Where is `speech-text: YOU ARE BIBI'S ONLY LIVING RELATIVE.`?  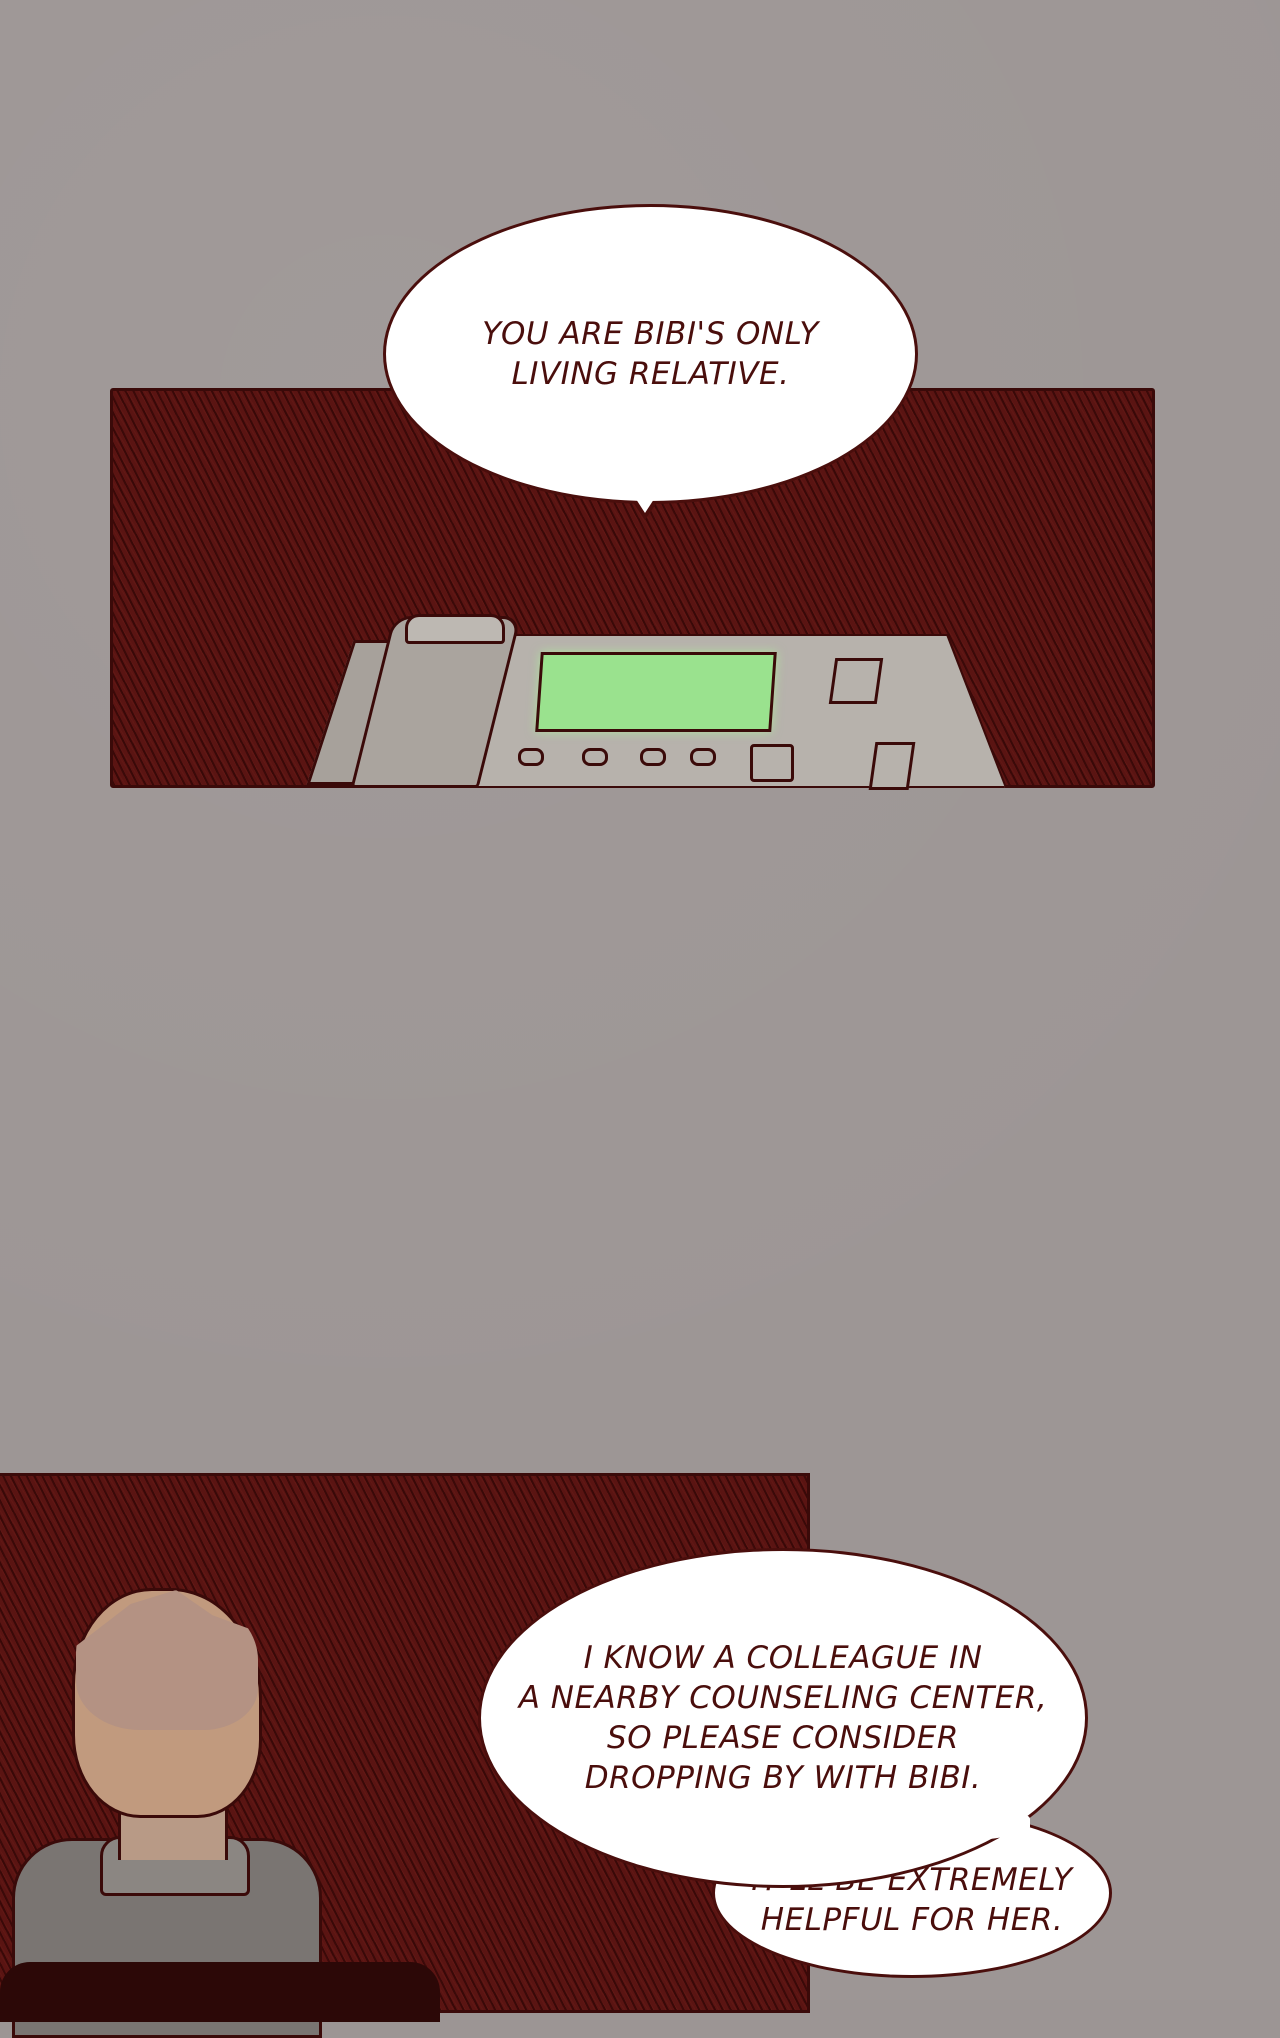 speech-text: YOU ARE BIBI'S ONLY LIVING RELATIVE. is located at coordinates (650, 354).